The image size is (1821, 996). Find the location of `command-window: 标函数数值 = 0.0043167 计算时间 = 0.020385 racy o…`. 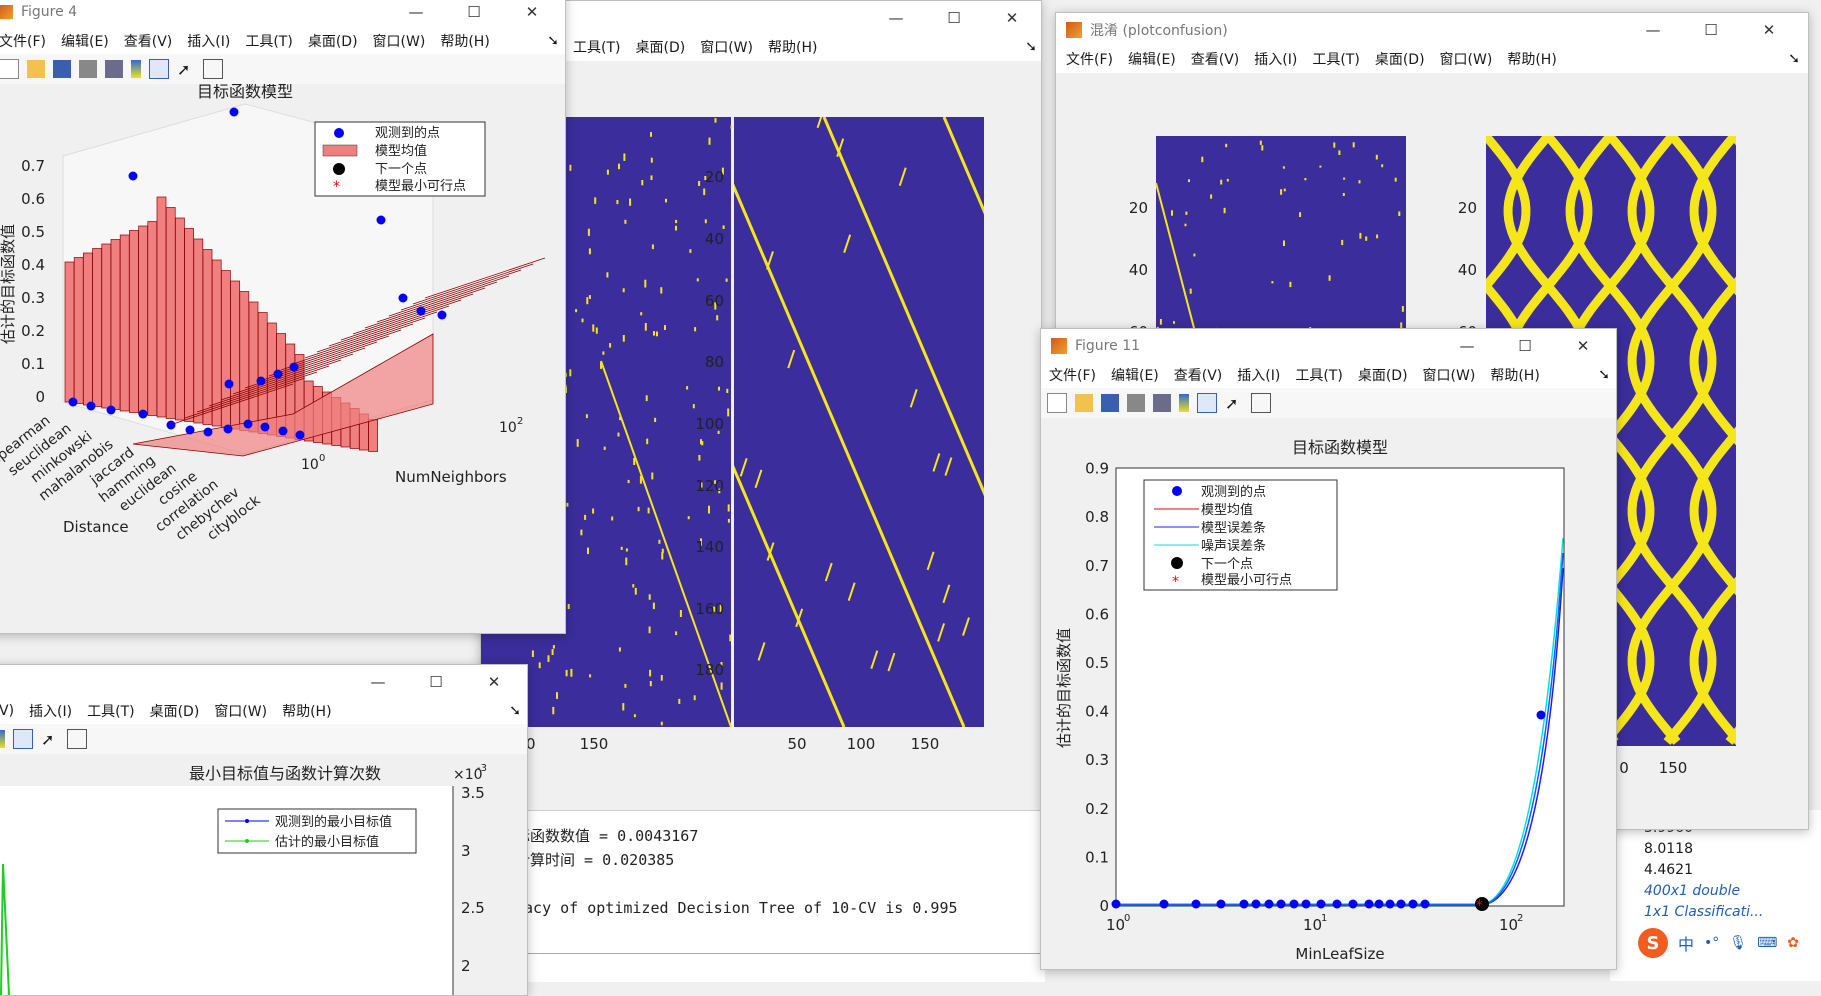

command-window: 标函数数值 = 0.0043167 计算时间 = 0.020385 racy o… is located at coordinates (775, 896).